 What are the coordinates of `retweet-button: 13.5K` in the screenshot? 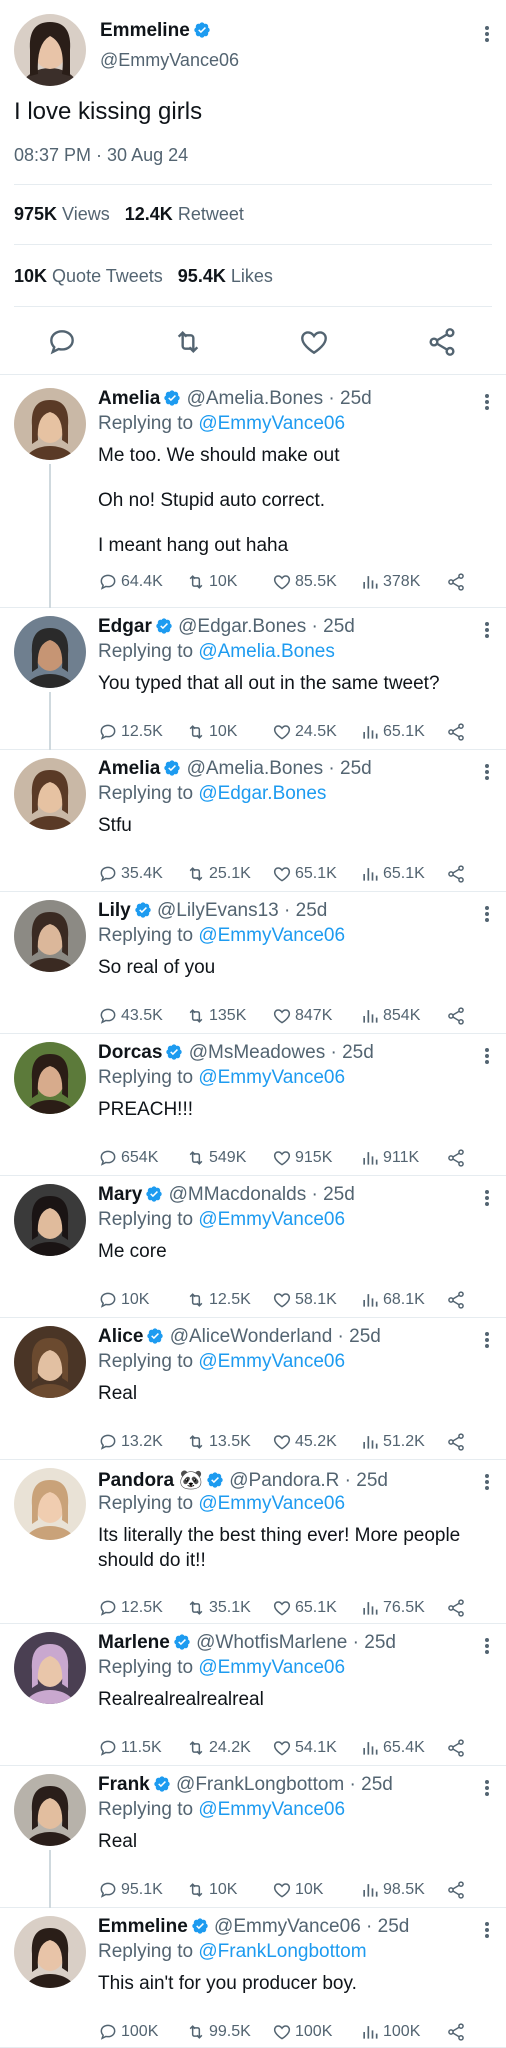 It's located at (218, 1442).